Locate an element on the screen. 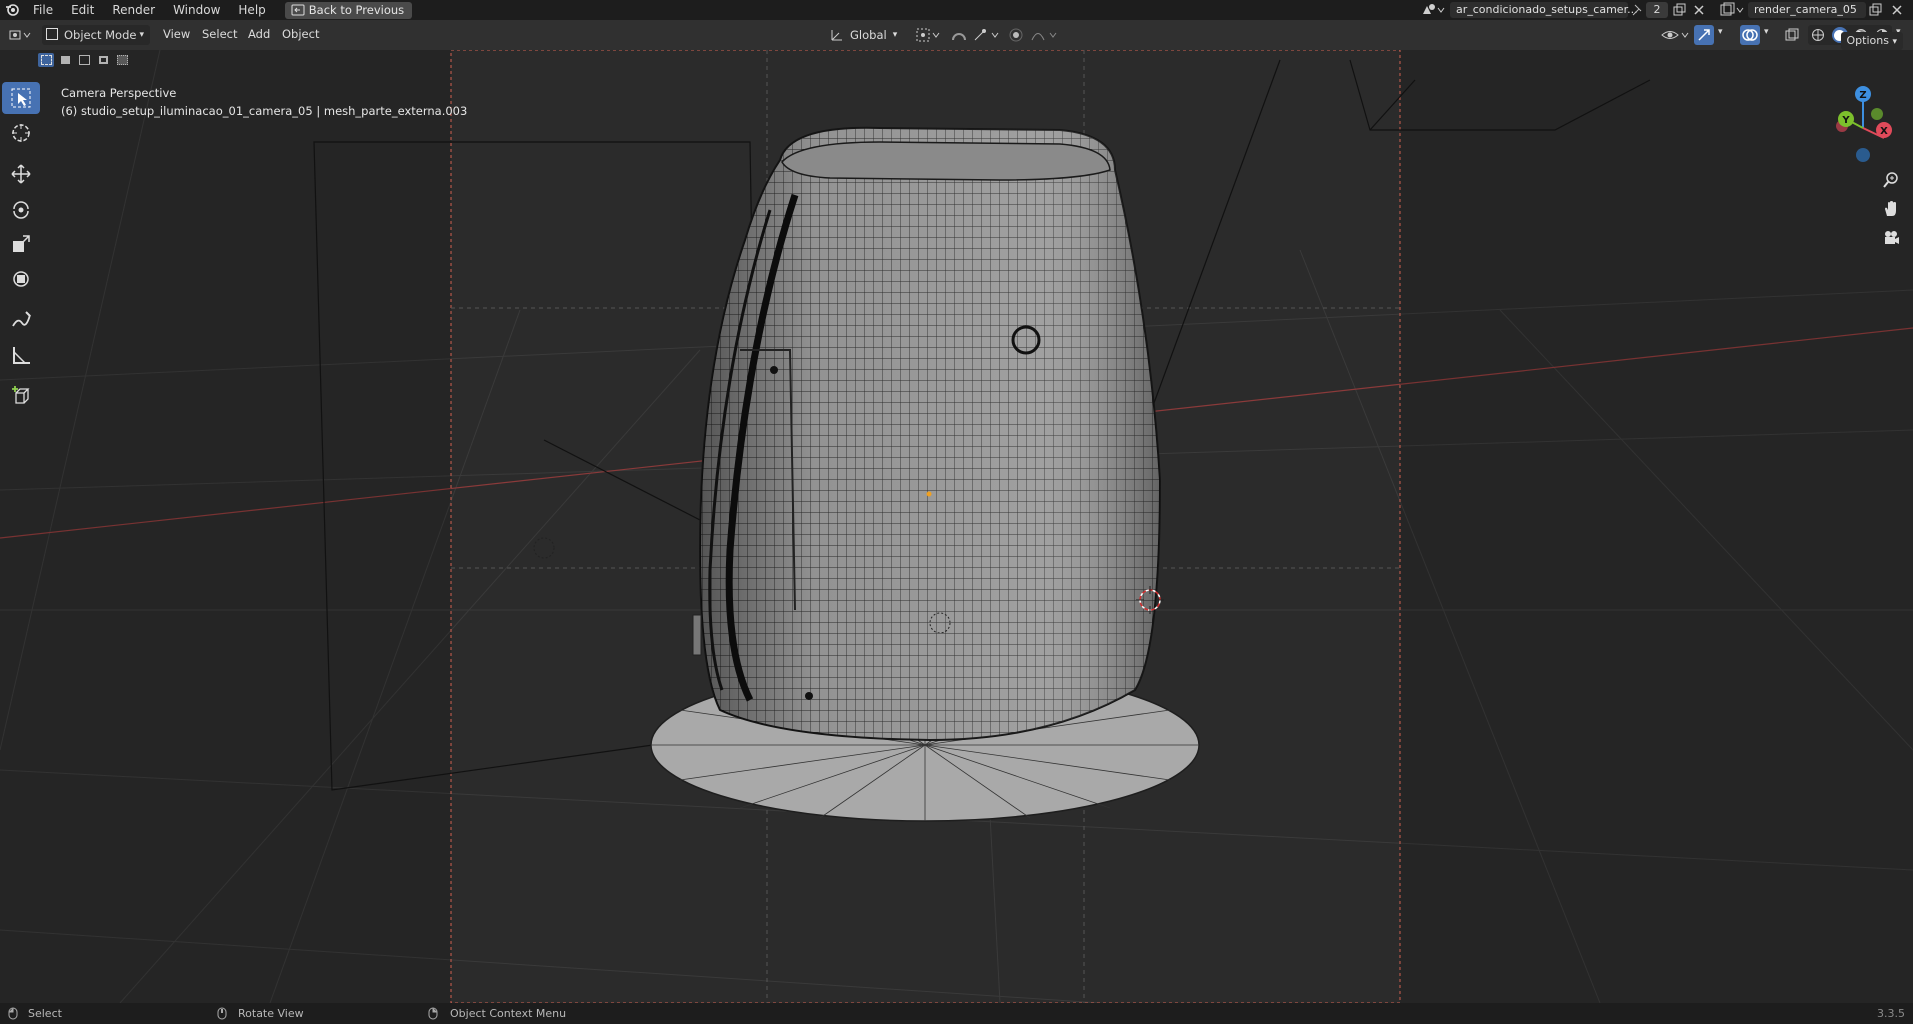 This screenshot has width=1913, height=1024. status-context-label: Object Context Menu is located at coordinates (508, 1013).